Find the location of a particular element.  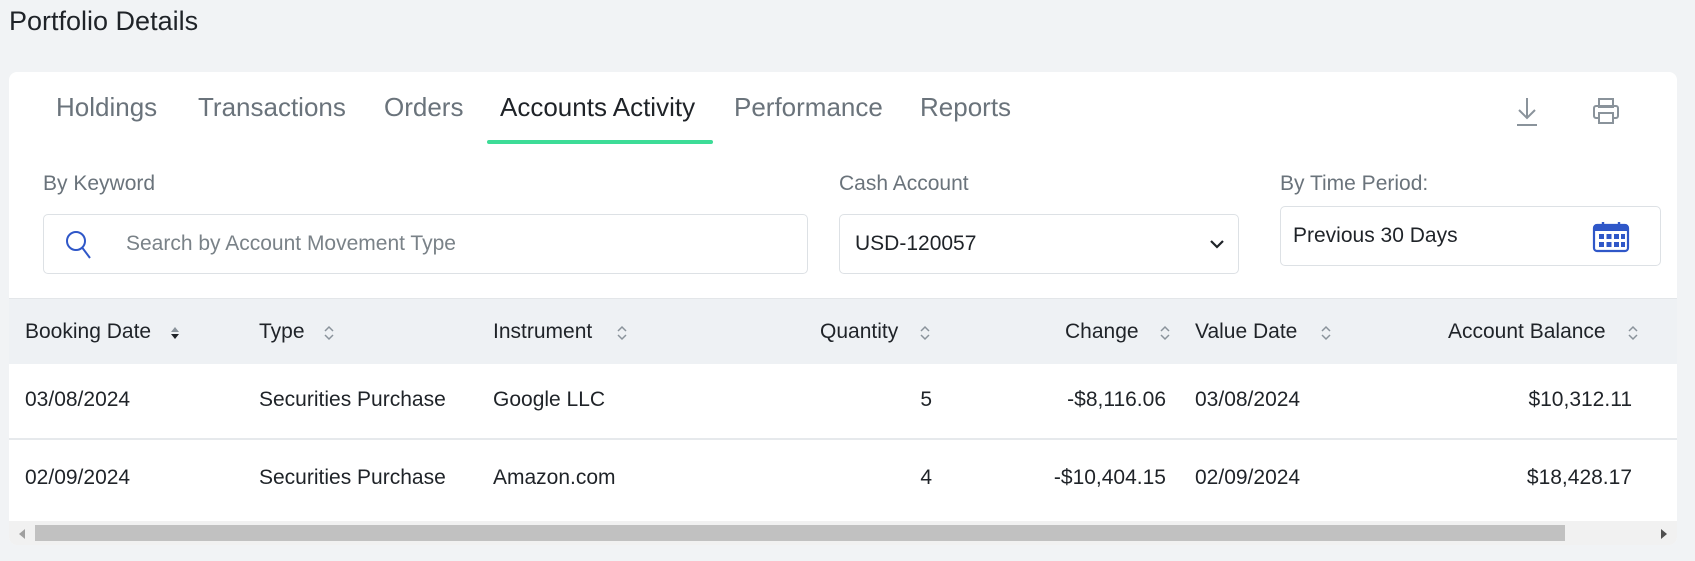

cash-account-label: Cash Account is located at coordinates (904, 183).